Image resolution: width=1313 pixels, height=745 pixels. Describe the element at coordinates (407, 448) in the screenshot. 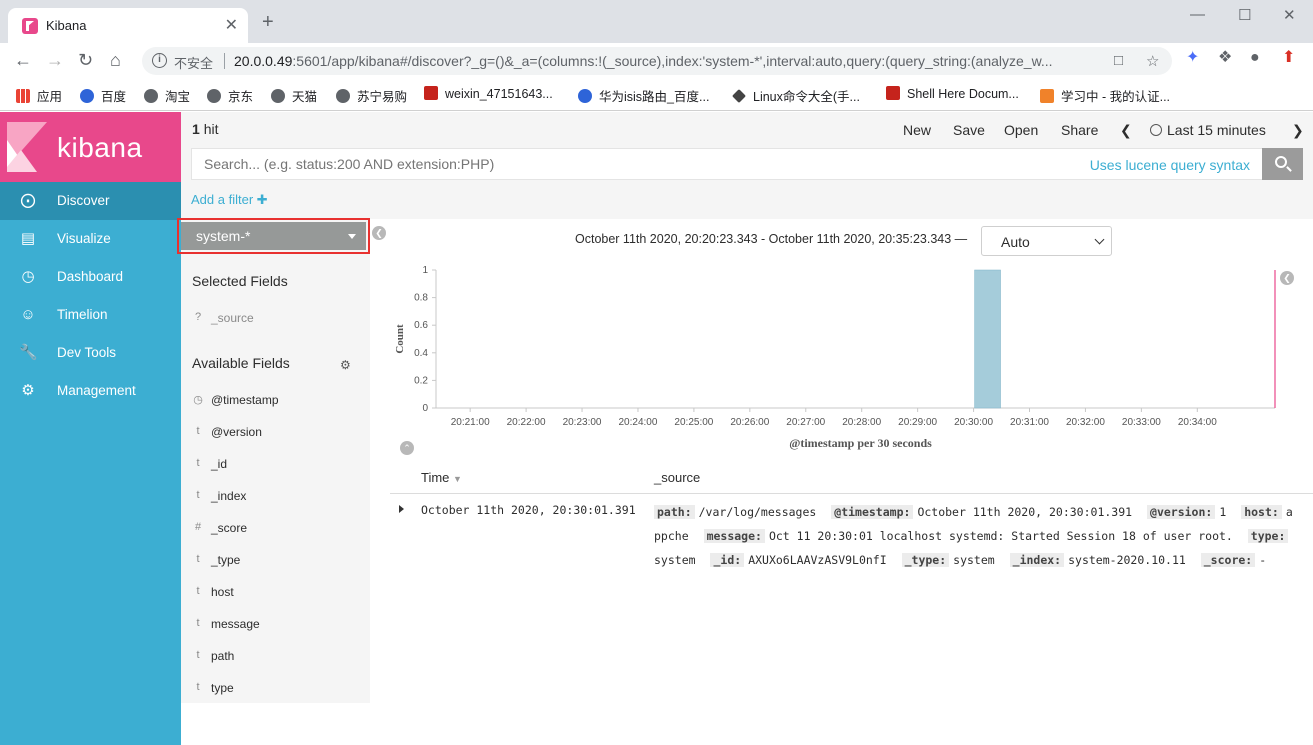

I see `collapse-chart-icon: ⌃` at that location.